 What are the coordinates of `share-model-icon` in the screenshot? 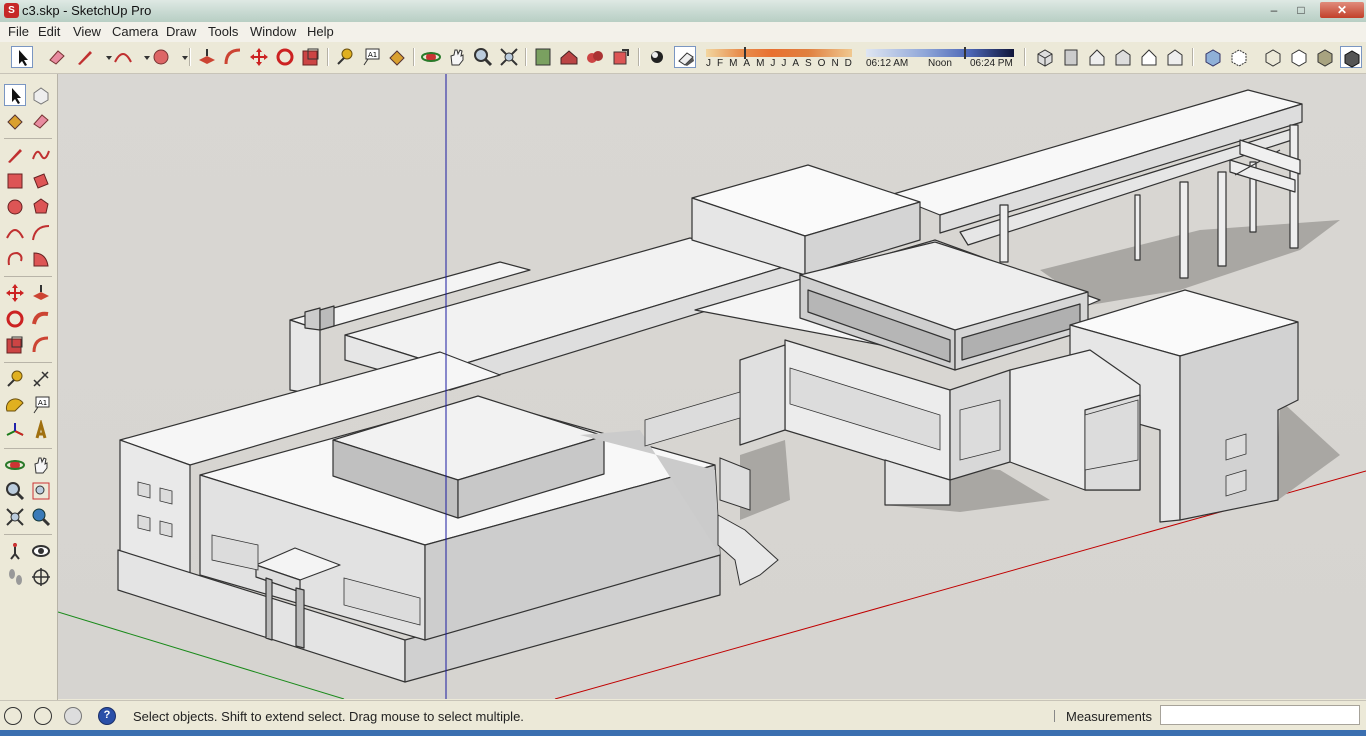 It's located at (621, 57).